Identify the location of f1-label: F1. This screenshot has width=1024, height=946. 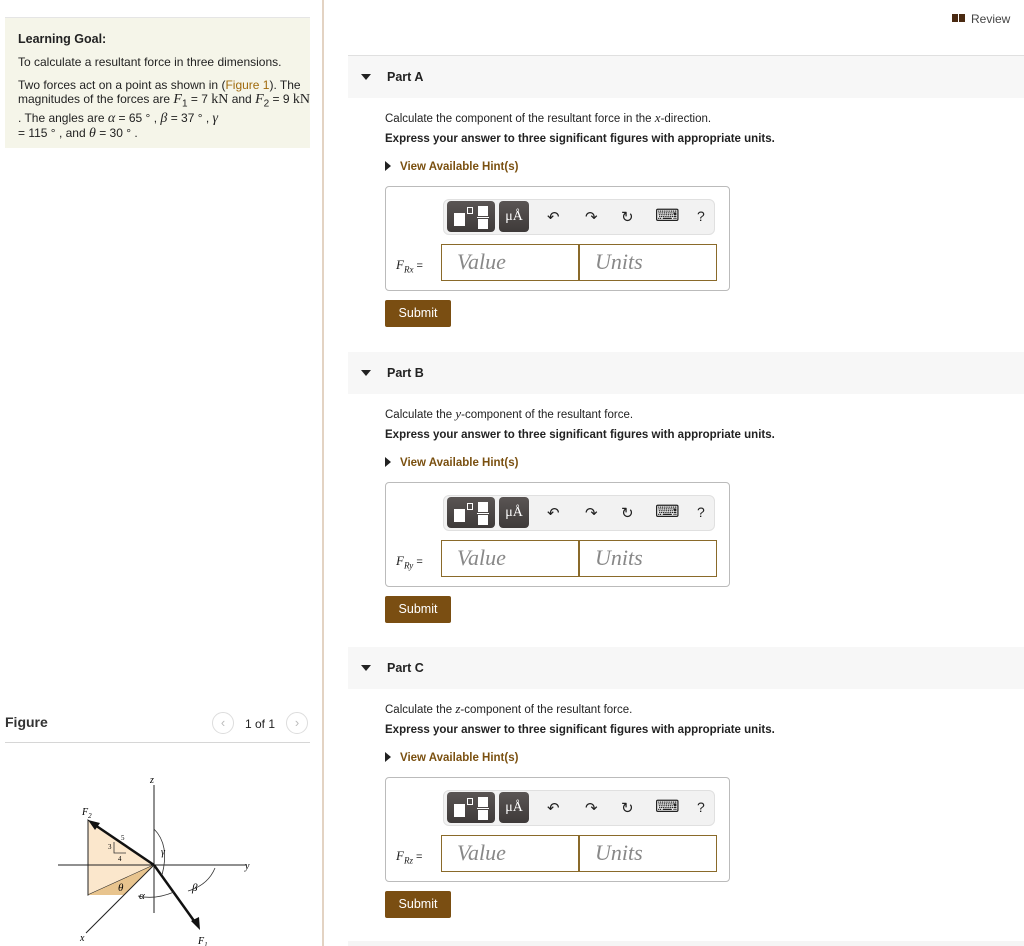
(202, 941).